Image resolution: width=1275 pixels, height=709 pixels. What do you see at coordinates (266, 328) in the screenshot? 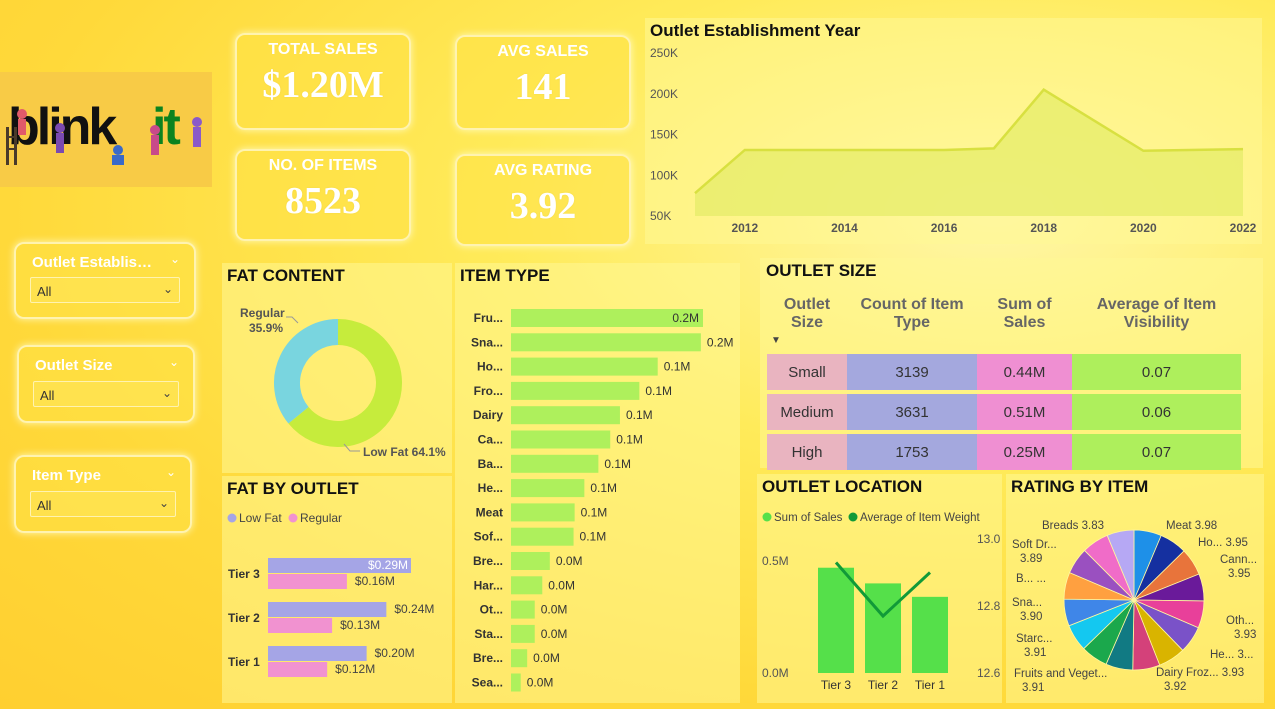
I see `slice-label-regular-pct: 35.9%` at bounding box center [266, 328].